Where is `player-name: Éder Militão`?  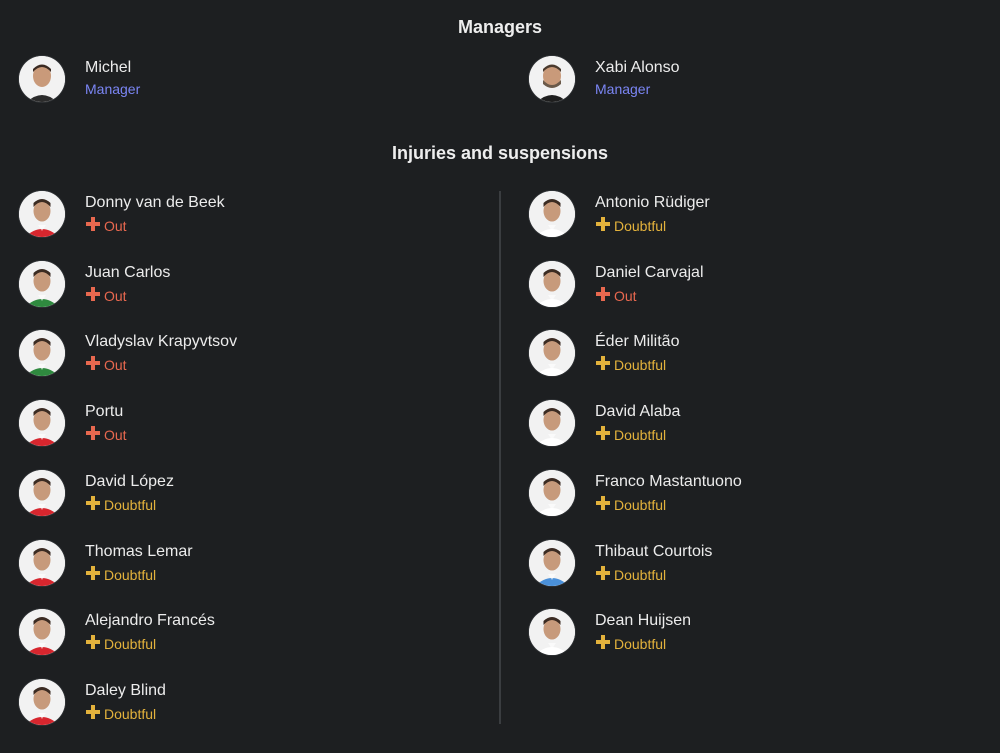 player-name: Éder Militão is located at coordinates (637, 341).